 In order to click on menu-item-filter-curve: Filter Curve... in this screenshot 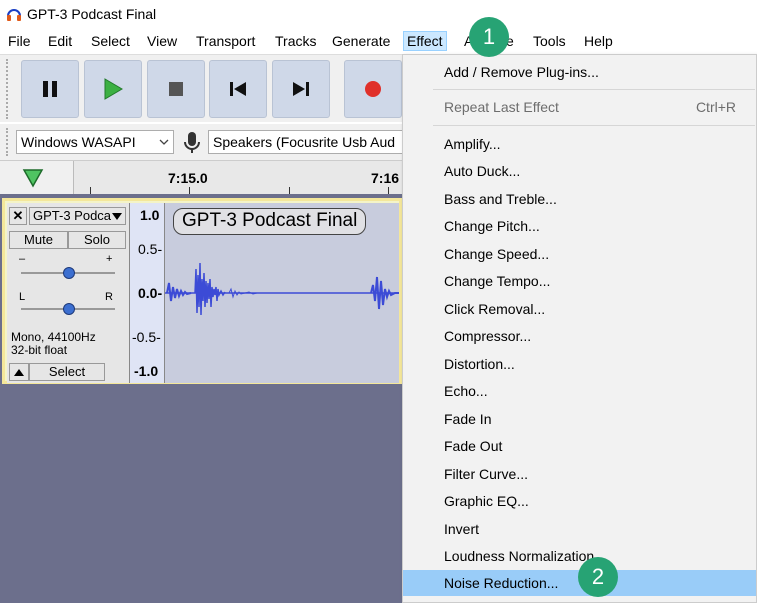, I will do `click(579, 474)`.